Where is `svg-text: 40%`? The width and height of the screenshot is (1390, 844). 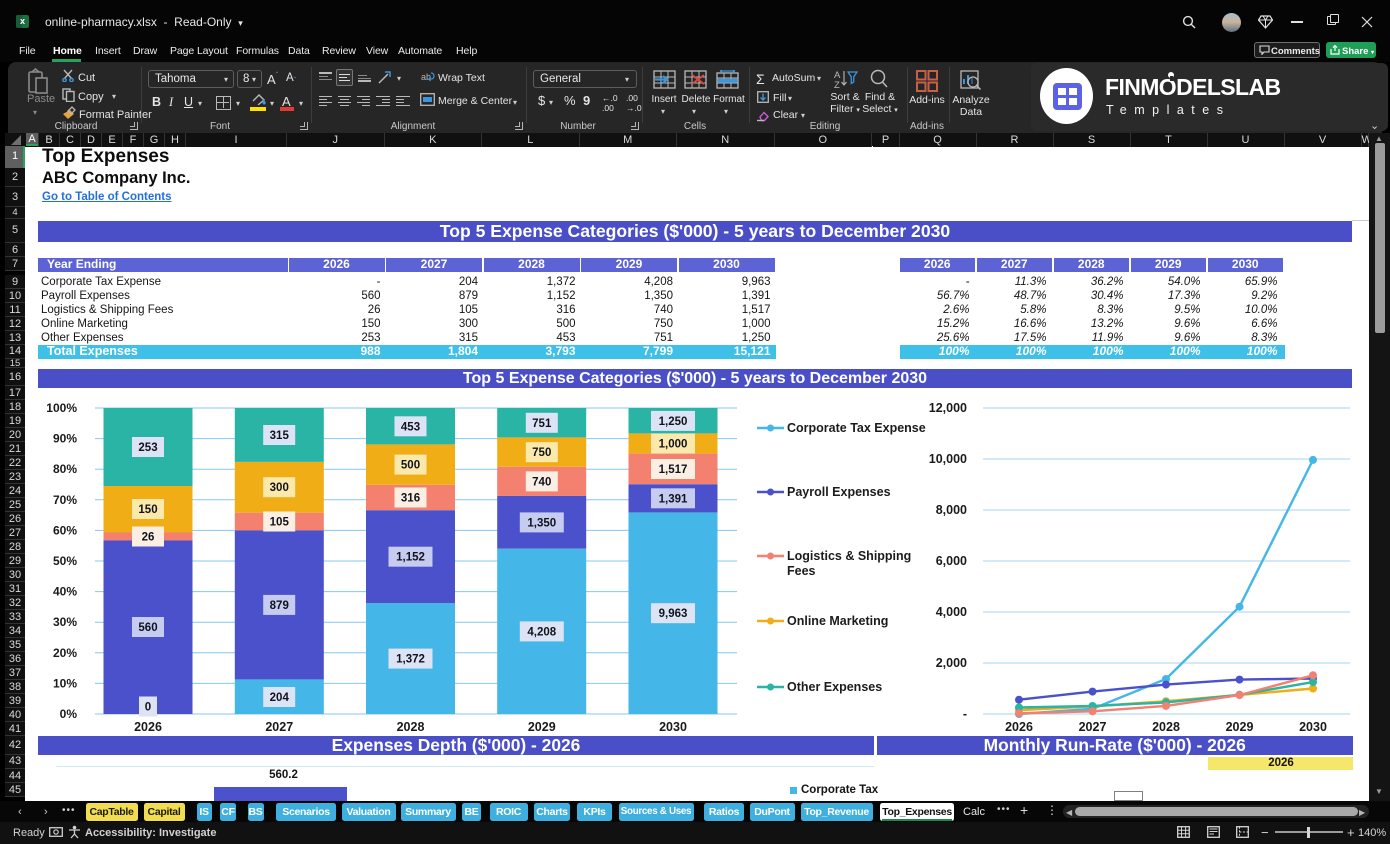
svg-text: 40% is located at coordinates (65, 592).